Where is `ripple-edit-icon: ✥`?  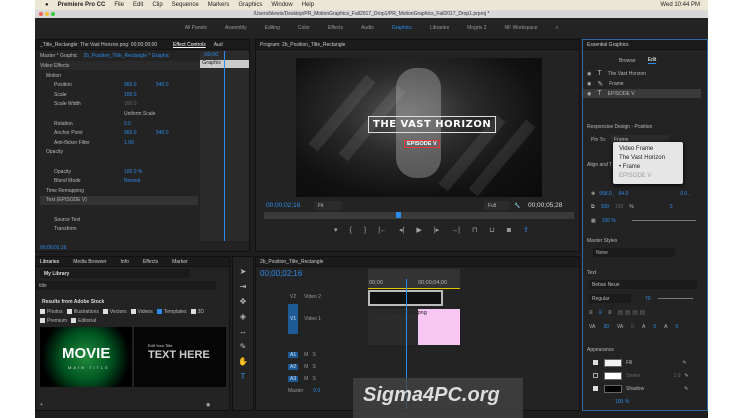 ripple-edit-icon: ✥ is located at coordinates (243, 301).